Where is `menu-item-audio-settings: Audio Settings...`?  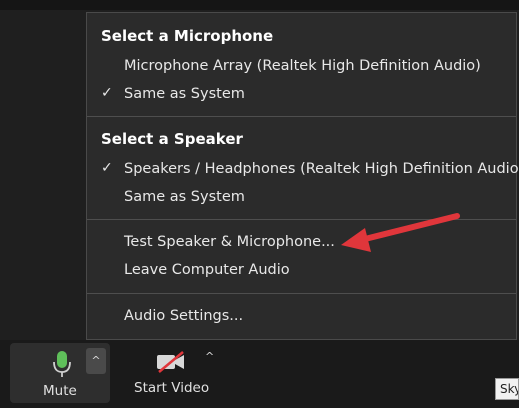
menu-item-audio-settings: Audio Settings... is located at coordinates (301, 317).